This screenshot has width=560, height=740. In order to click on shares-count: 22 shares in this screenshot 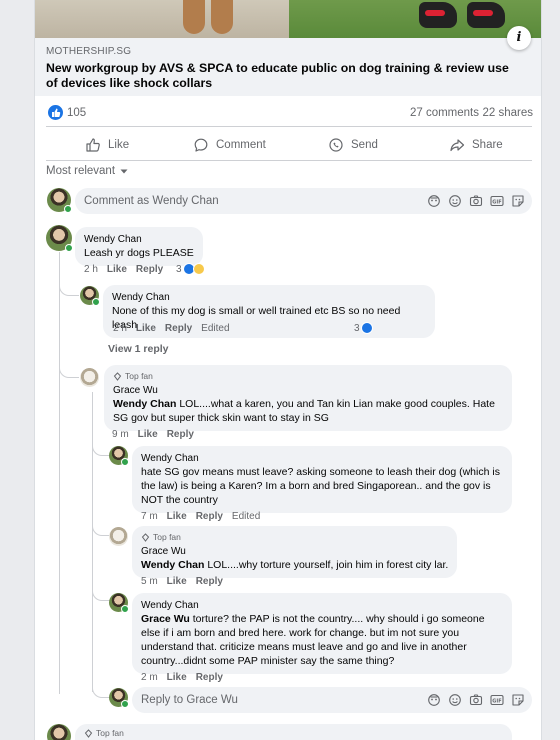, I will do `click(507, 113)`.